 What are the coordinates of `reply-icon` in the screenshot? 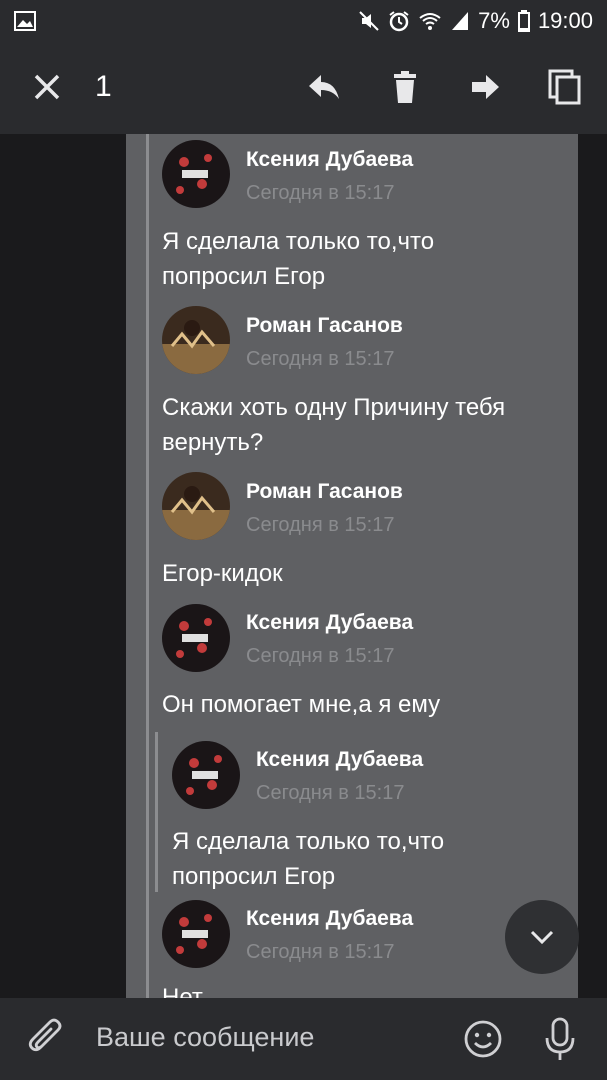 It's located at (324, 87).